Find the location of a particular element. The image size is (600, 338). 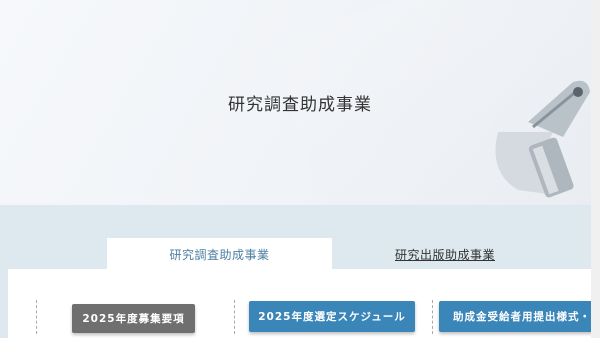

application-guidelines-button: 2025年度募集要項 is located at coordinates (133, 318).